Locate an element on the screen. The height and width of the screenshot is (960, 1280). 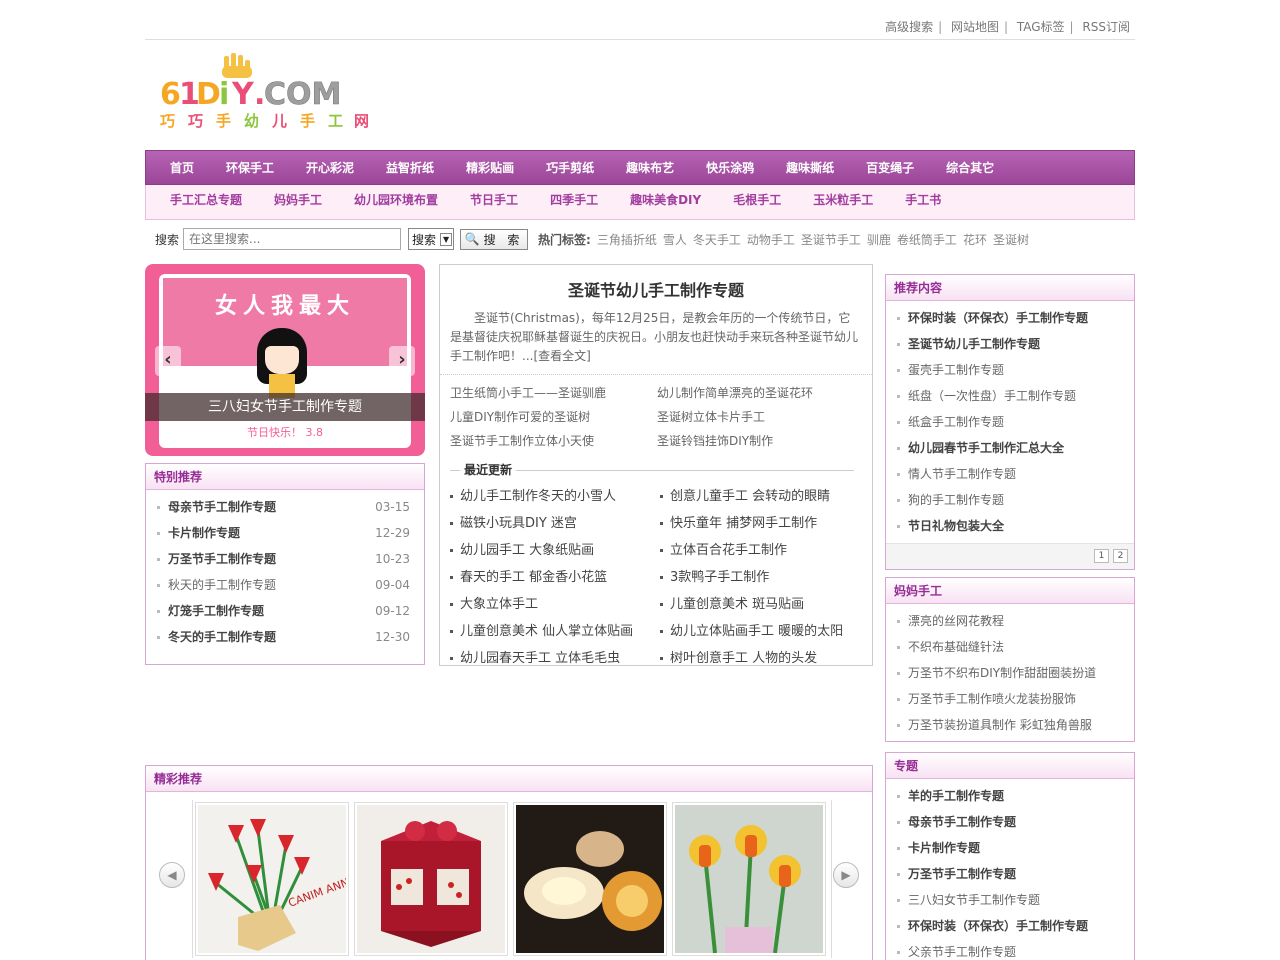
special-item: 万圣节手工制作专题 10-23 is located at coordinates (285, 559).